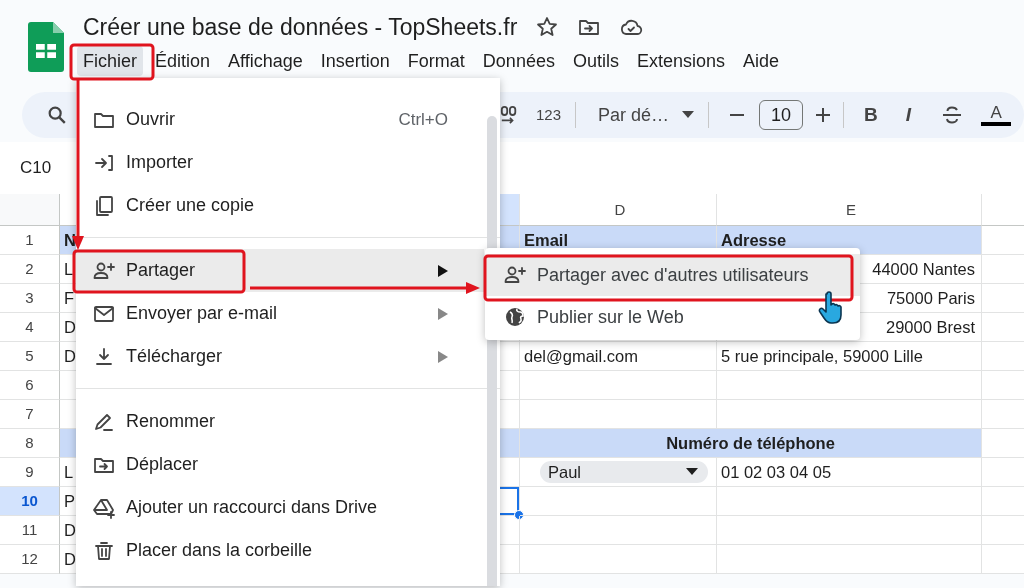 The width and height of the screenshot is (1024, 588). Describe the element at coordinates (30, 472) in the screenshot. I see `row-header: 9` at that location.